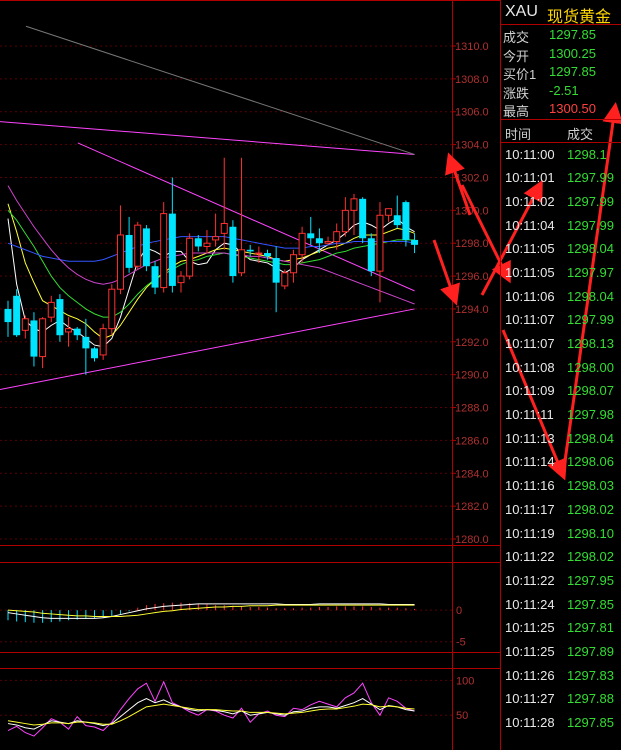  Describe the element at coordinates (561, 605) in the screenshot. I see `tick-row: 10:11:24 1297.85` at that location.